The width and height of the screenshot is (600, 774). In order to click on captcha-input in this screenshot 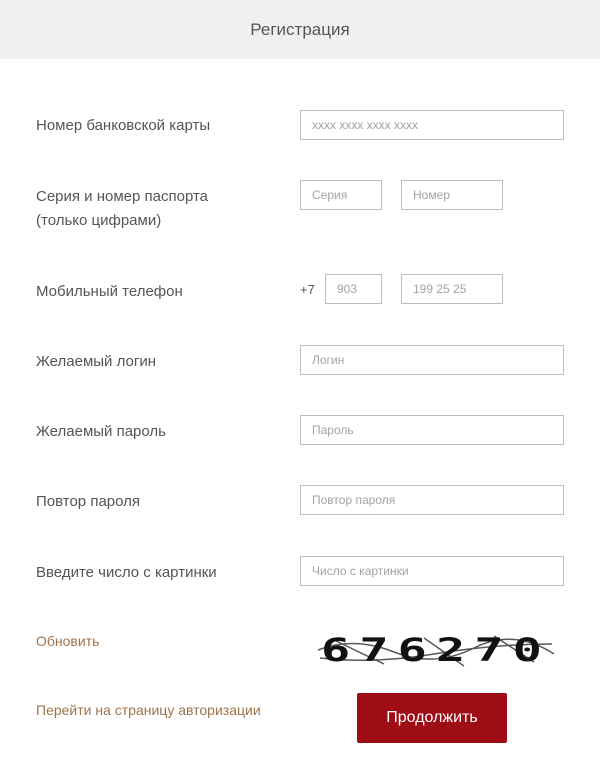, I will do `click(432, 571)`.